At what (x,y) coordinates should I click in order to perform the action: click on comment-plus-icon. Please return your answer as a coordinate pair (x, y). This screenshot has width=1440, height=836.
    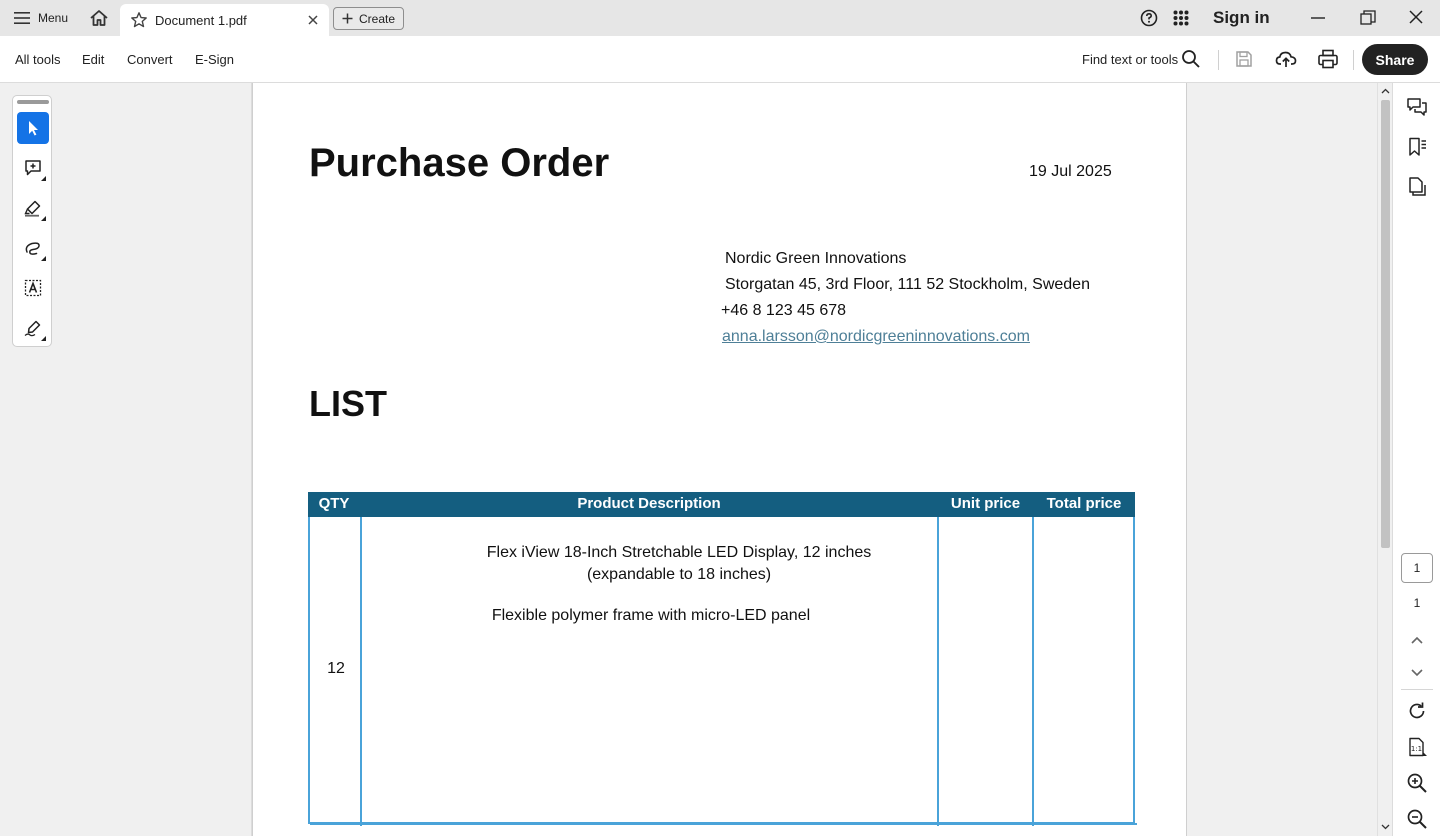
    Looking at the image, I should click on (33, 168).